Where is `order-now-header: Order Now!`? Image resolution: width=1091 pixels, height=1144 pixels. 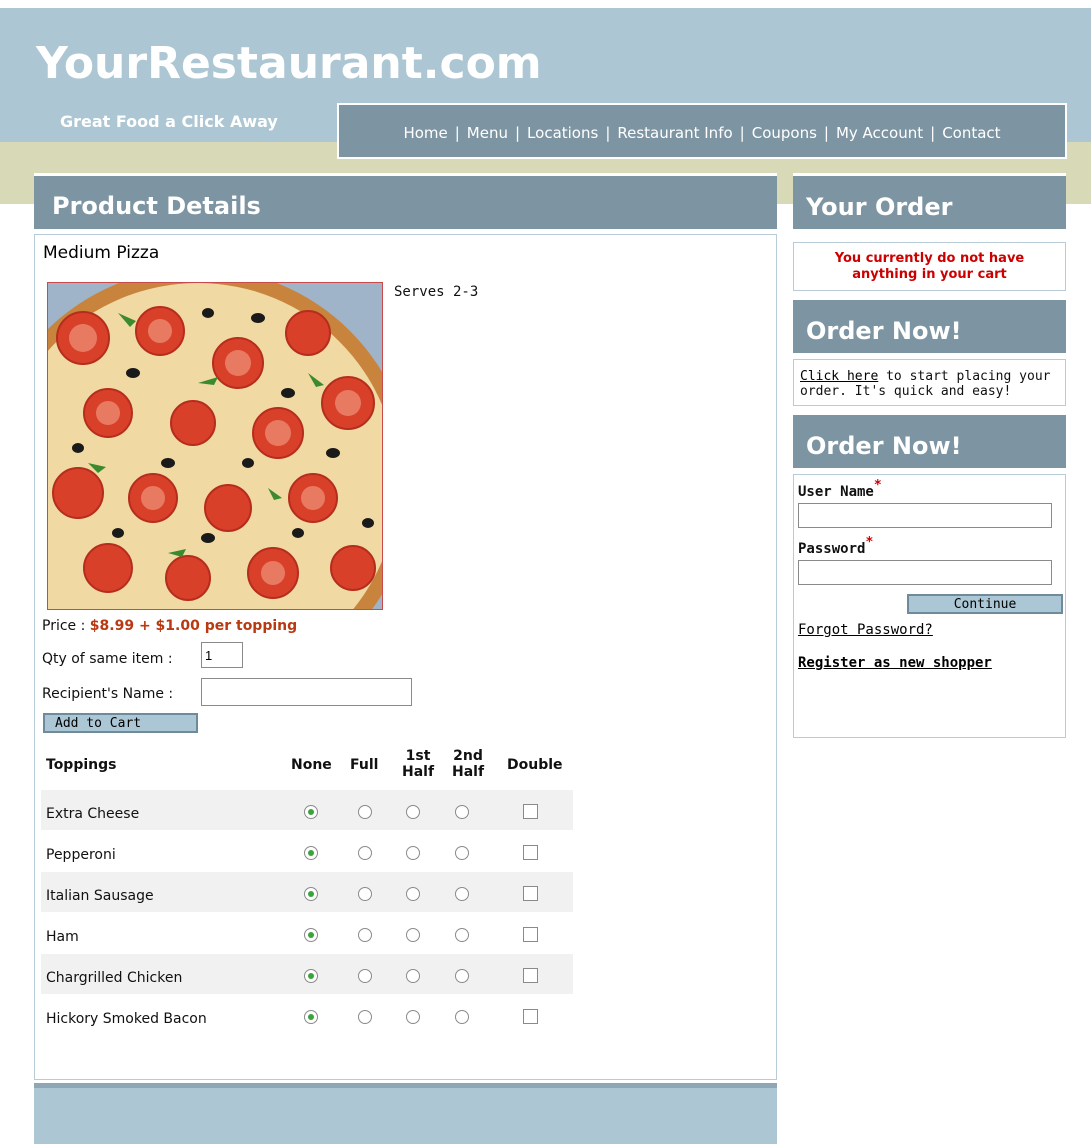
order-now-header: Order Now! is located at coordinates (929, 325).